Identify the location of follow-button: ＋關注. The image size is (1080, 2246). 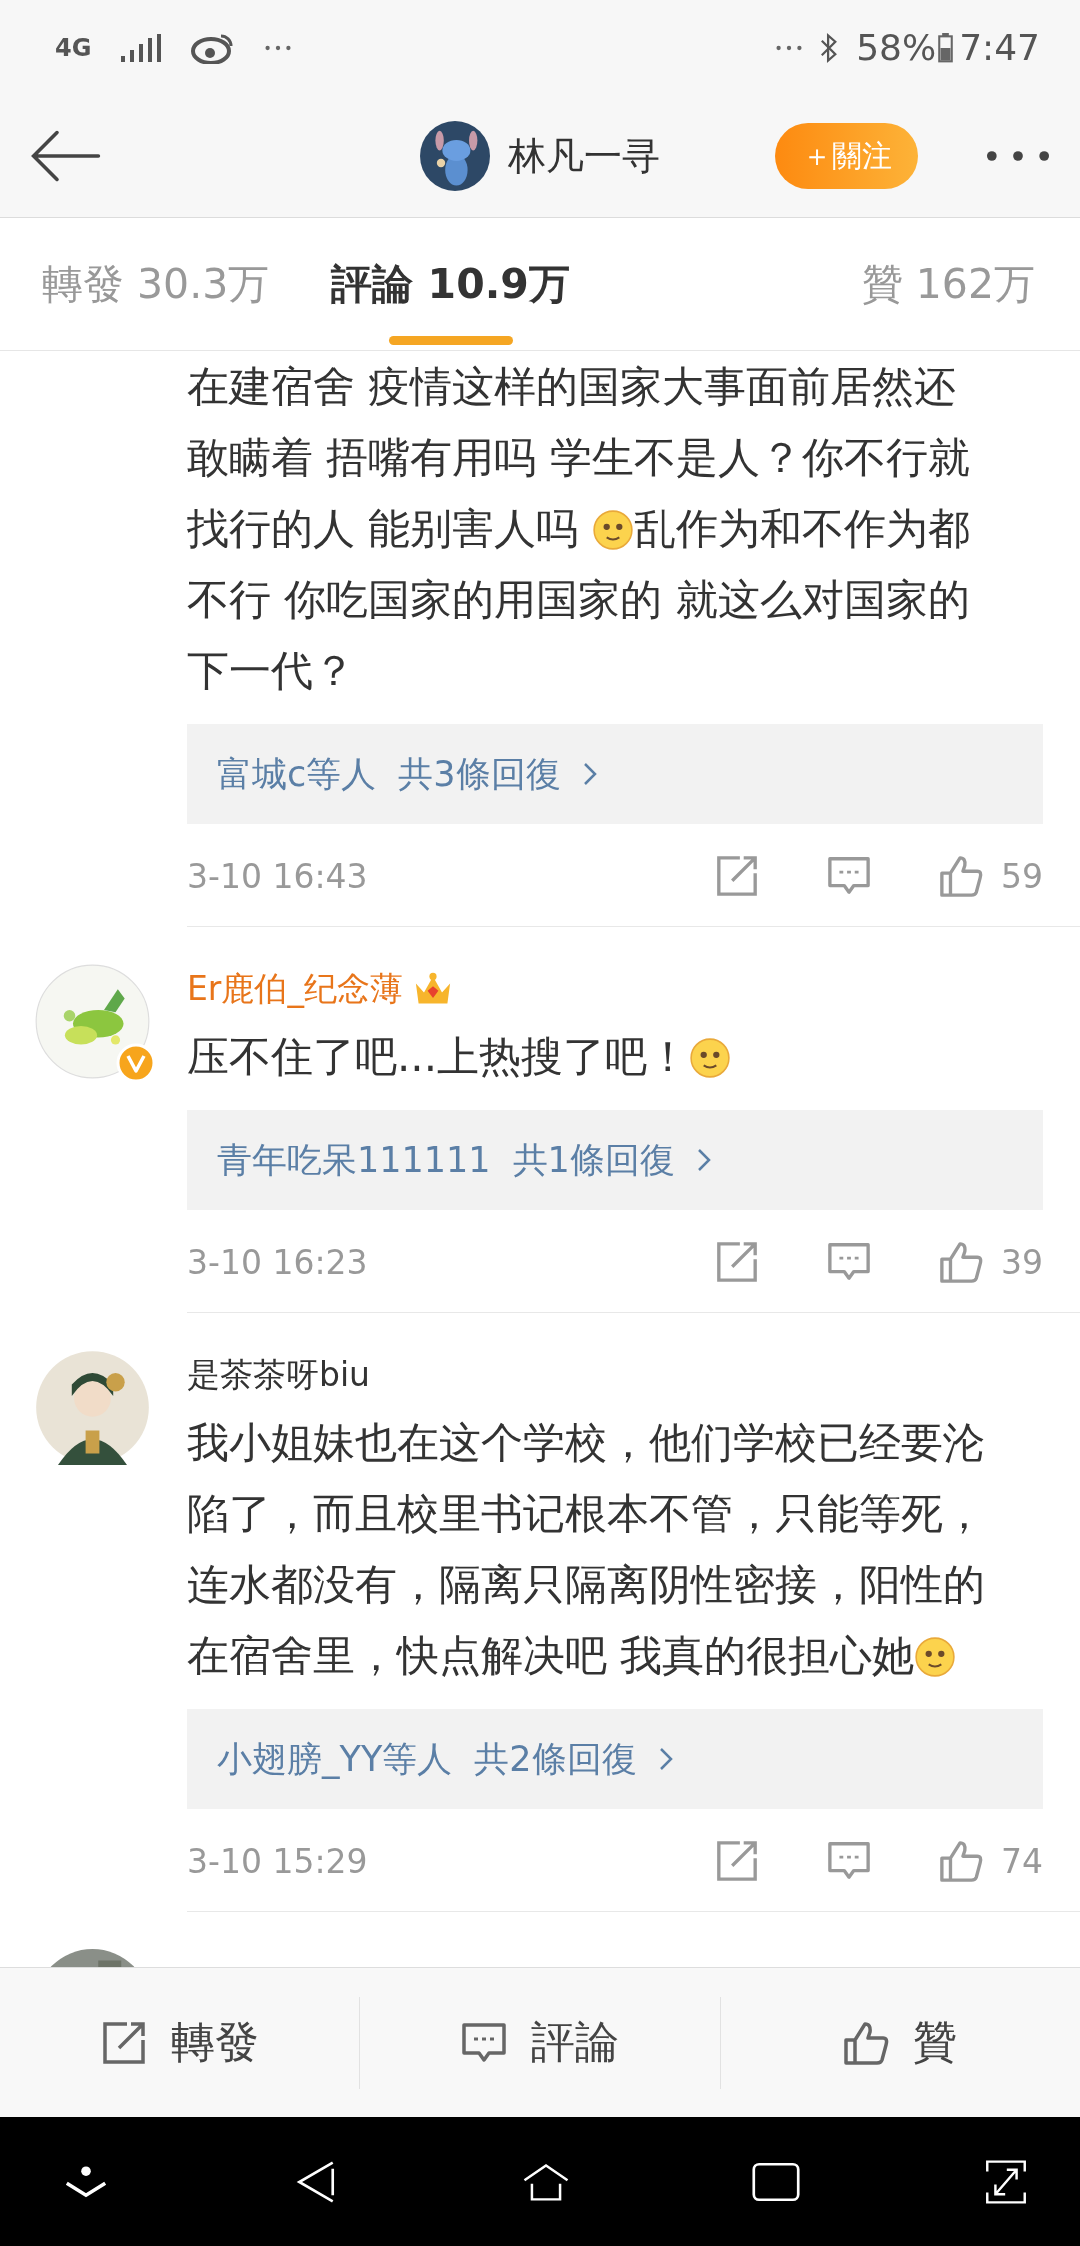
(846, 156).